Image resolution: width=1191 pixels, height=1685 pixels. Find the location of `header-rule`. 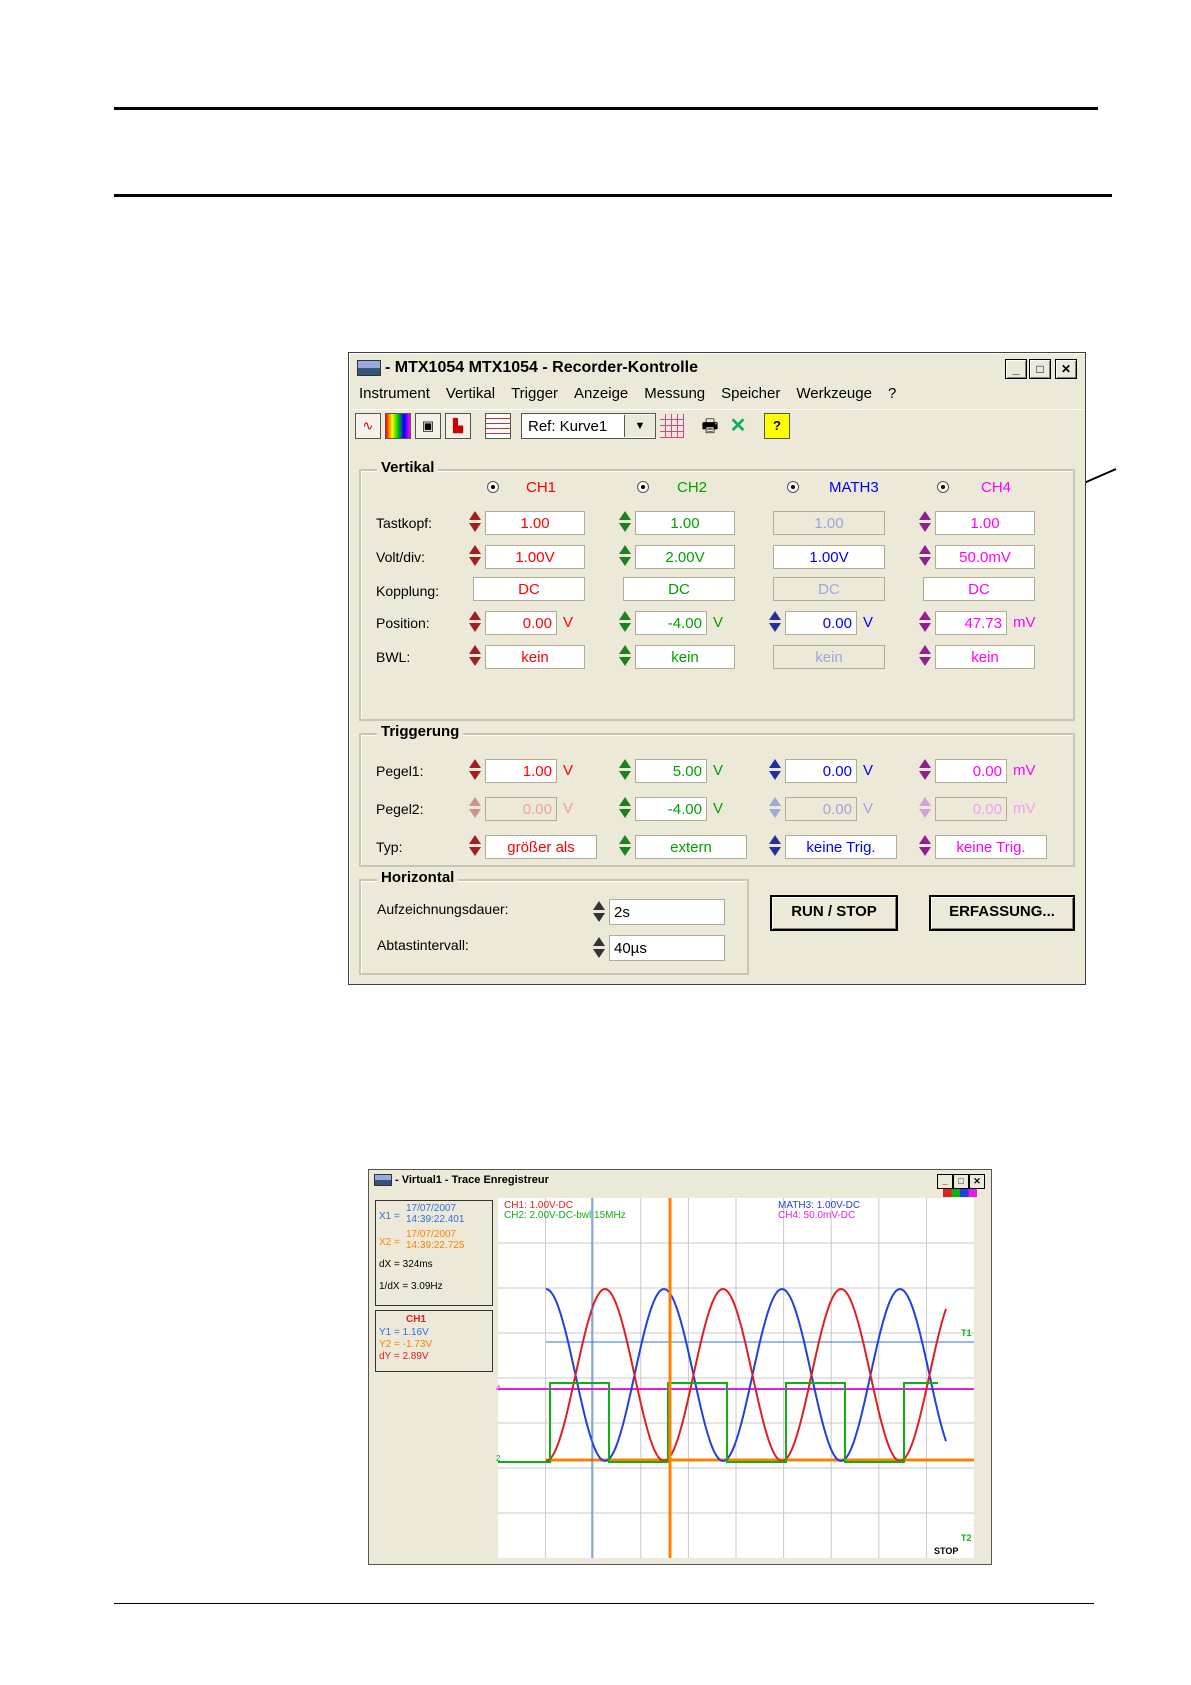

header-rule is located at coordinates (613, 195).